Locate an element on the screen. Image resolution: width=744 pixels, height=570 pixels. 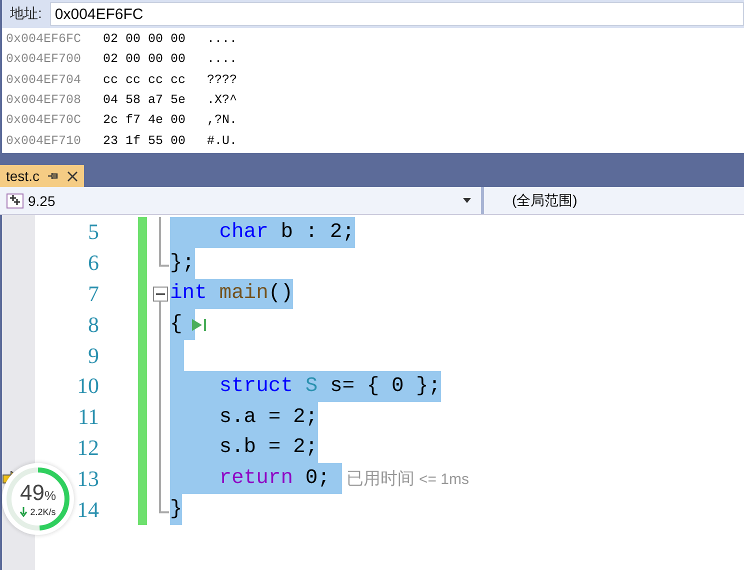
memory-address: 0x004EF6FC is located at coordinates (44, 39).